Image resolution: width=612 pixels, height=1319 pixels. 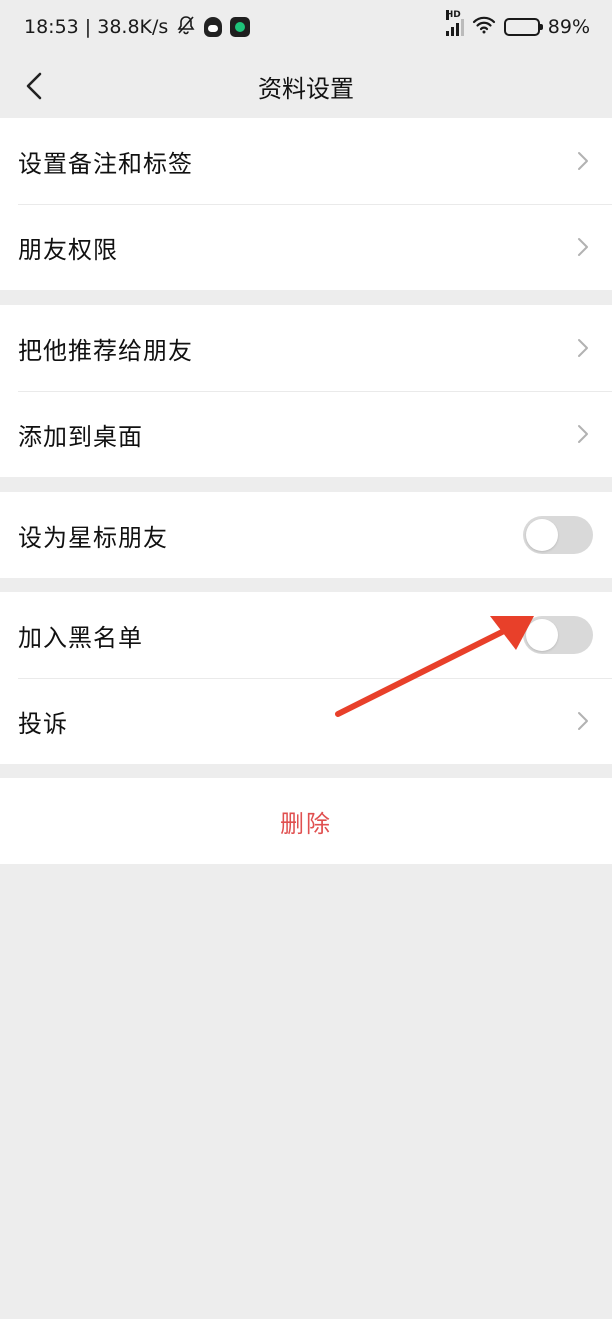 I want to click on chevron-left-icon, so click(x=34, y=86).